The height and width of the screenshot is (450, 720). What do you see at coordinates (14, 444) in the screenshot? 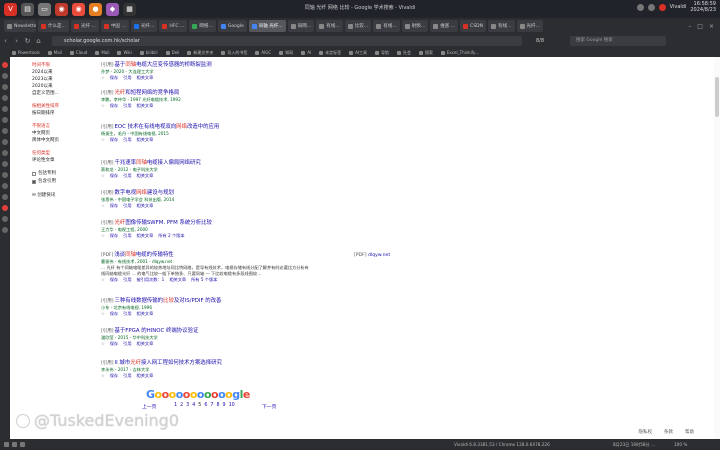
I see `tiling-icon` at bounding box center [14, 444].